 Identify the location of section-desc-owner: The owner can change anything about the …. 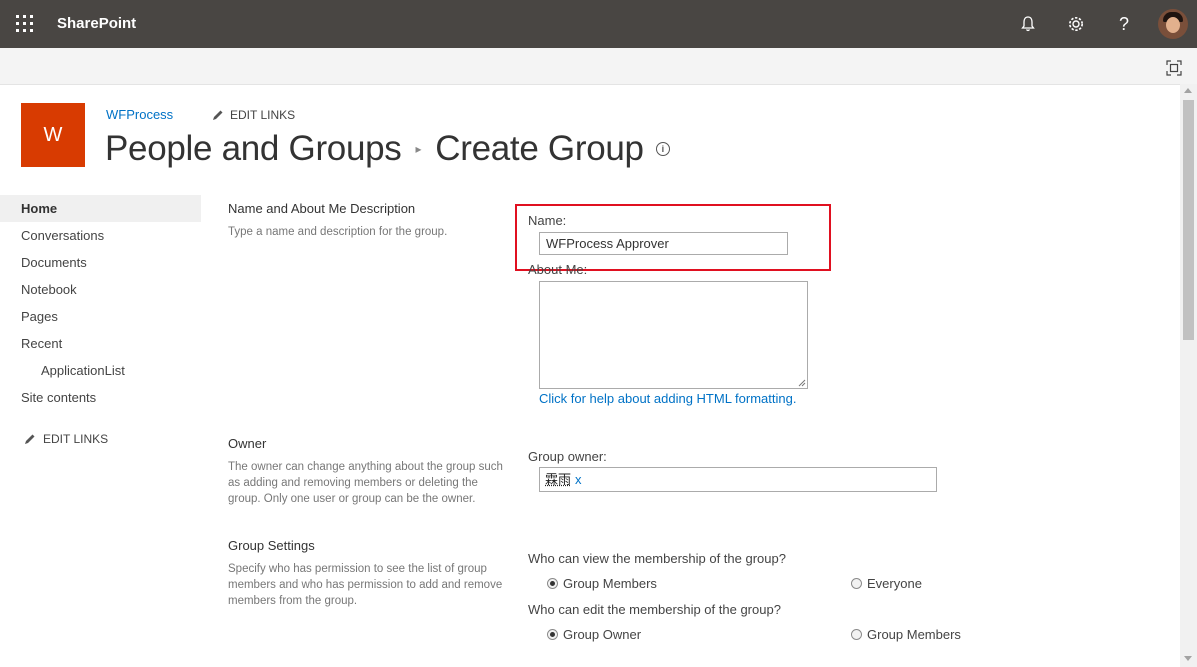
(365, 483).